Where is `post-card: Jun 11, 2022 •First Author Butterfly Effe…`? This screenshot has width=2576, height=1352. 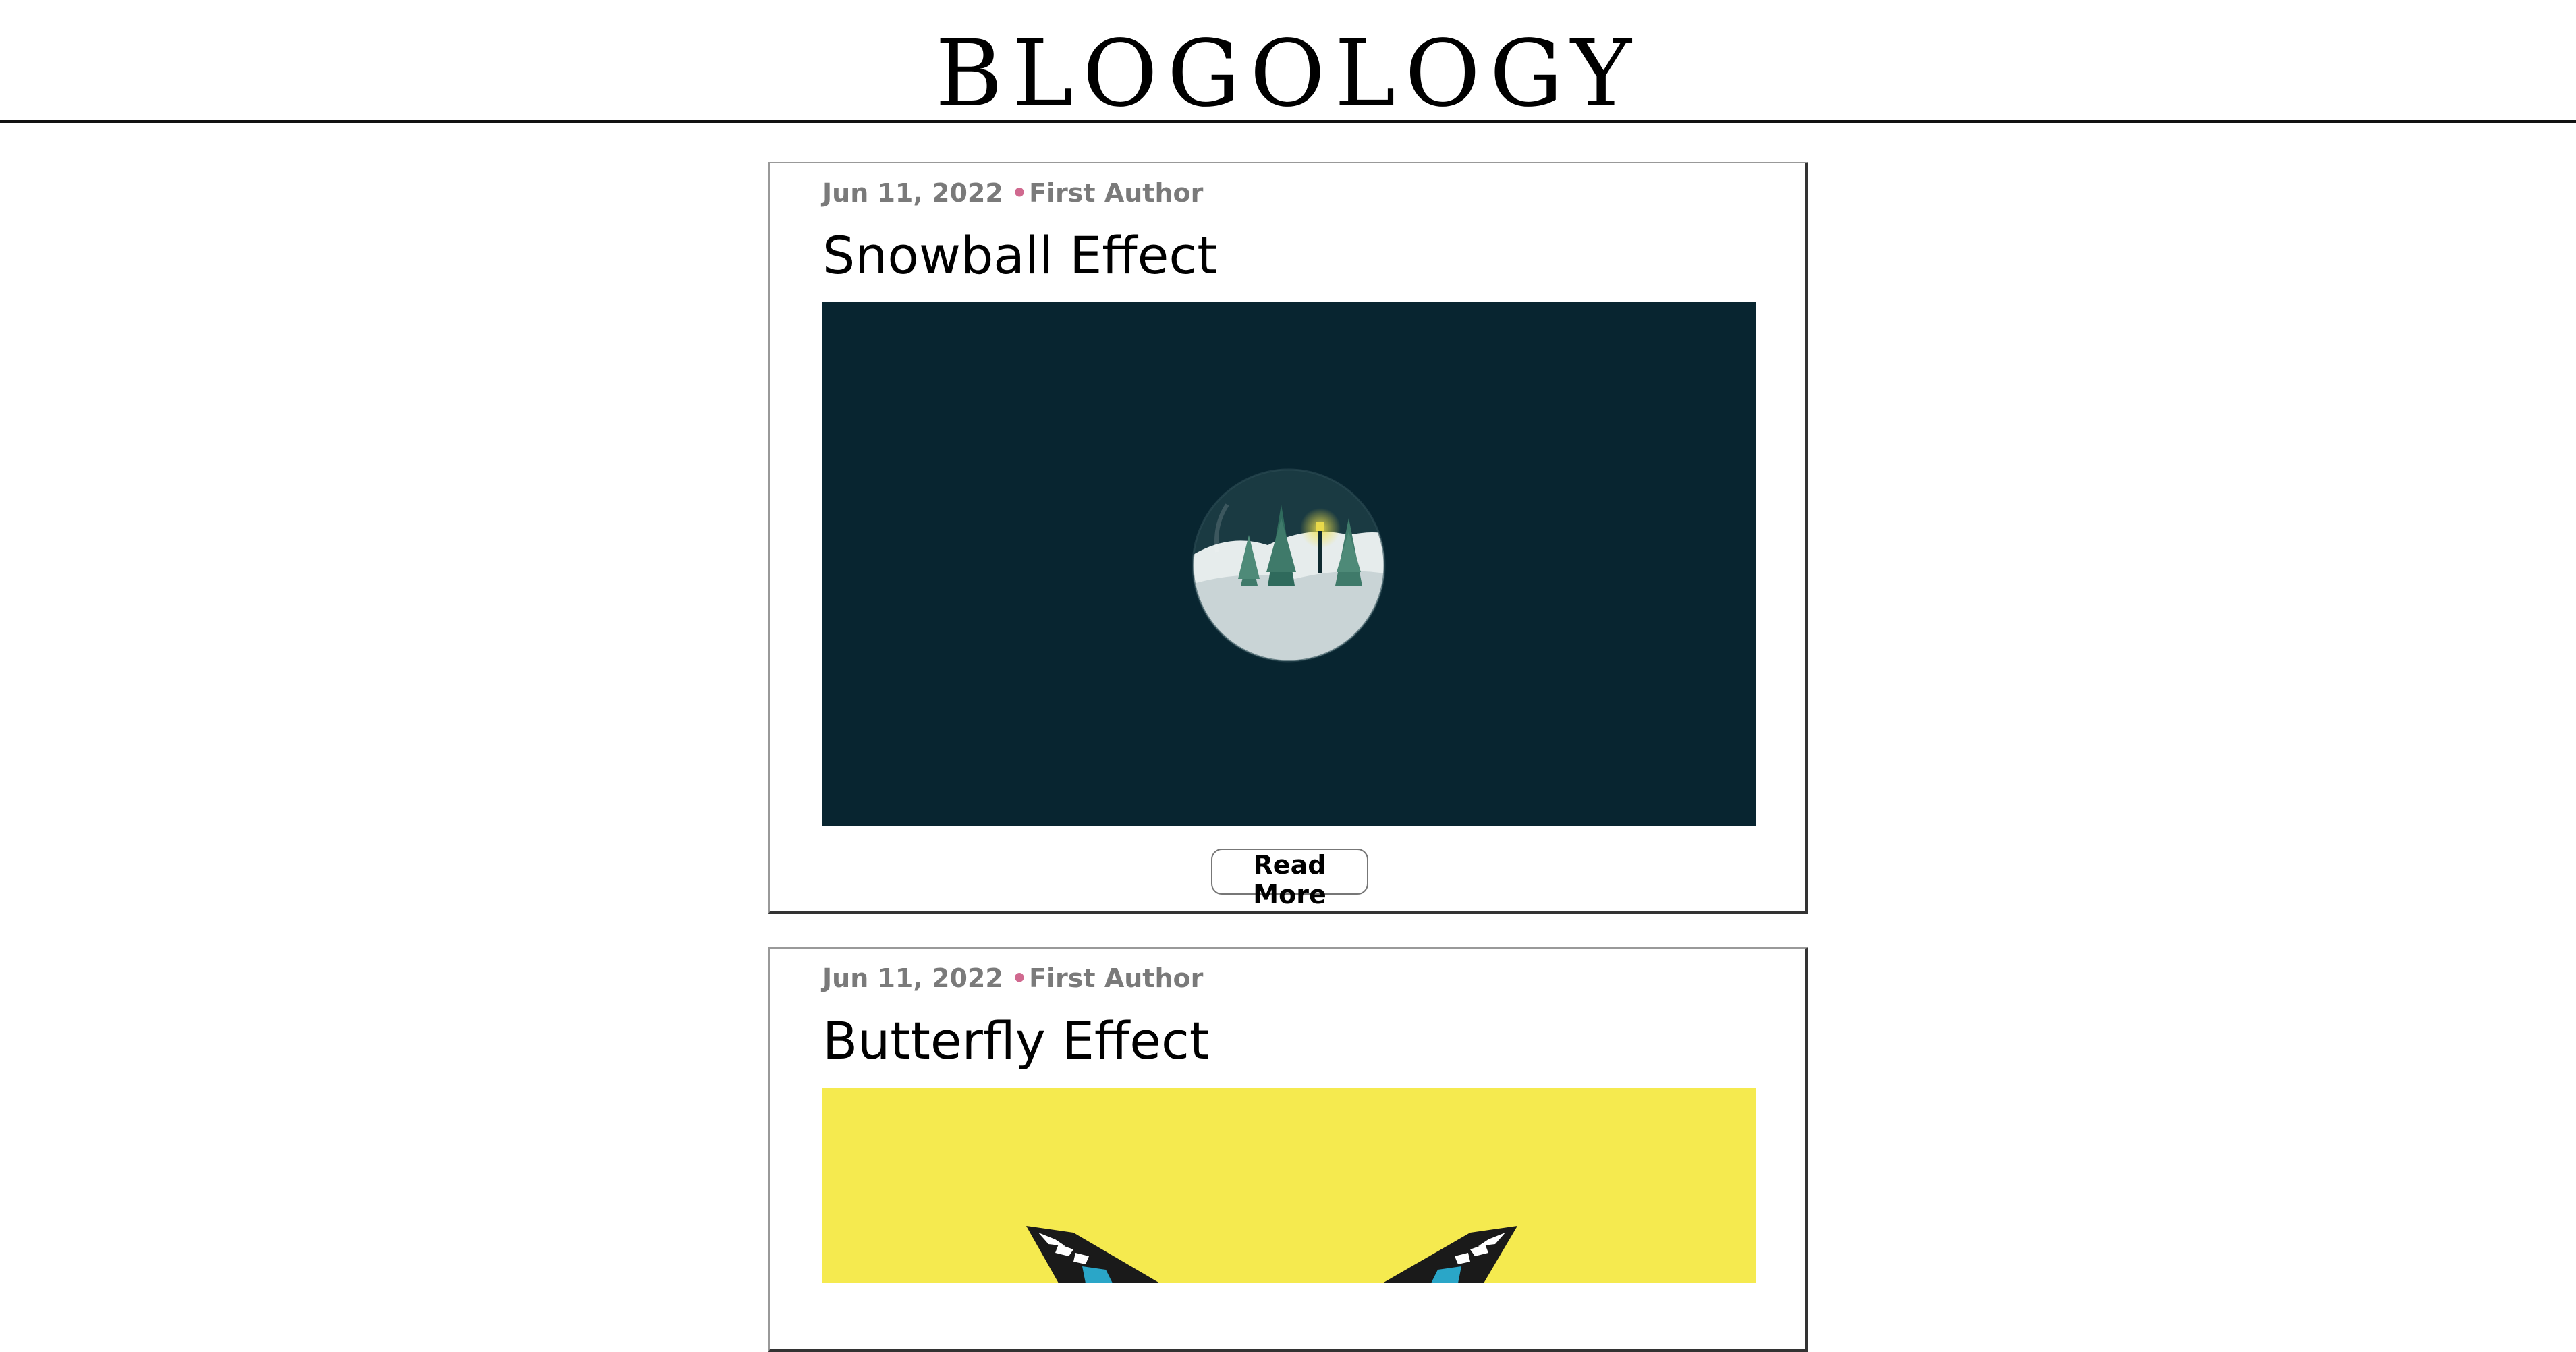 post-card: Jun 11, 2022 •First Author Butterfly Effe… is located at coordinates (1288, 1149).